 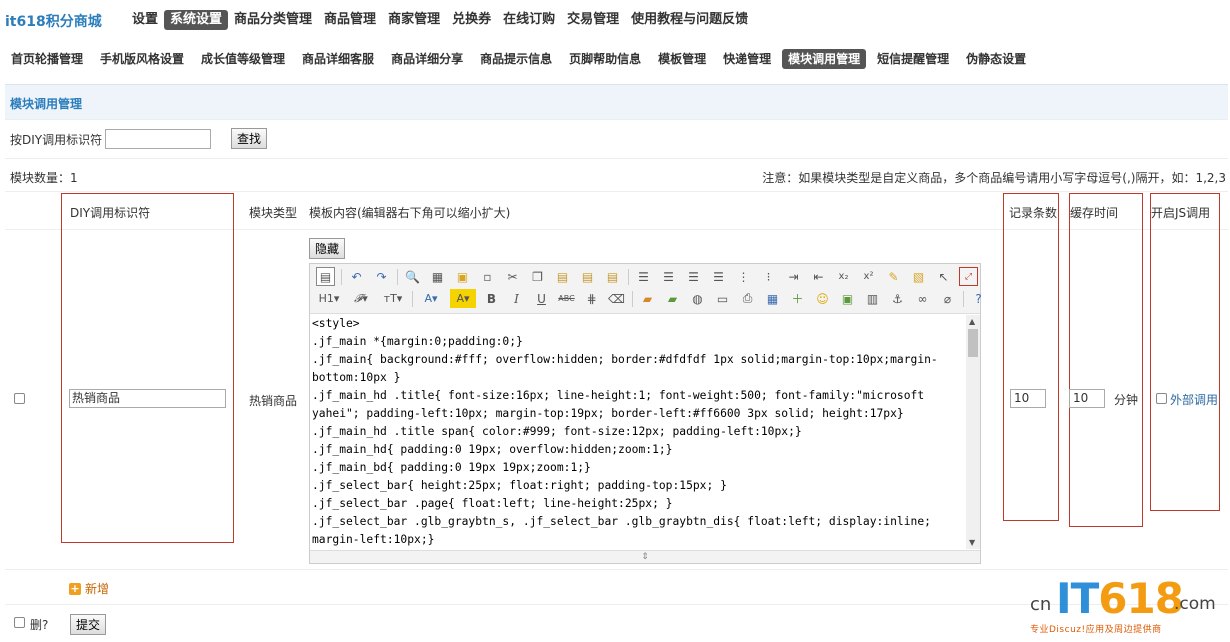 I want to click on sub-nav-sms: 短信提醒管理, so click(x=913, y=59).